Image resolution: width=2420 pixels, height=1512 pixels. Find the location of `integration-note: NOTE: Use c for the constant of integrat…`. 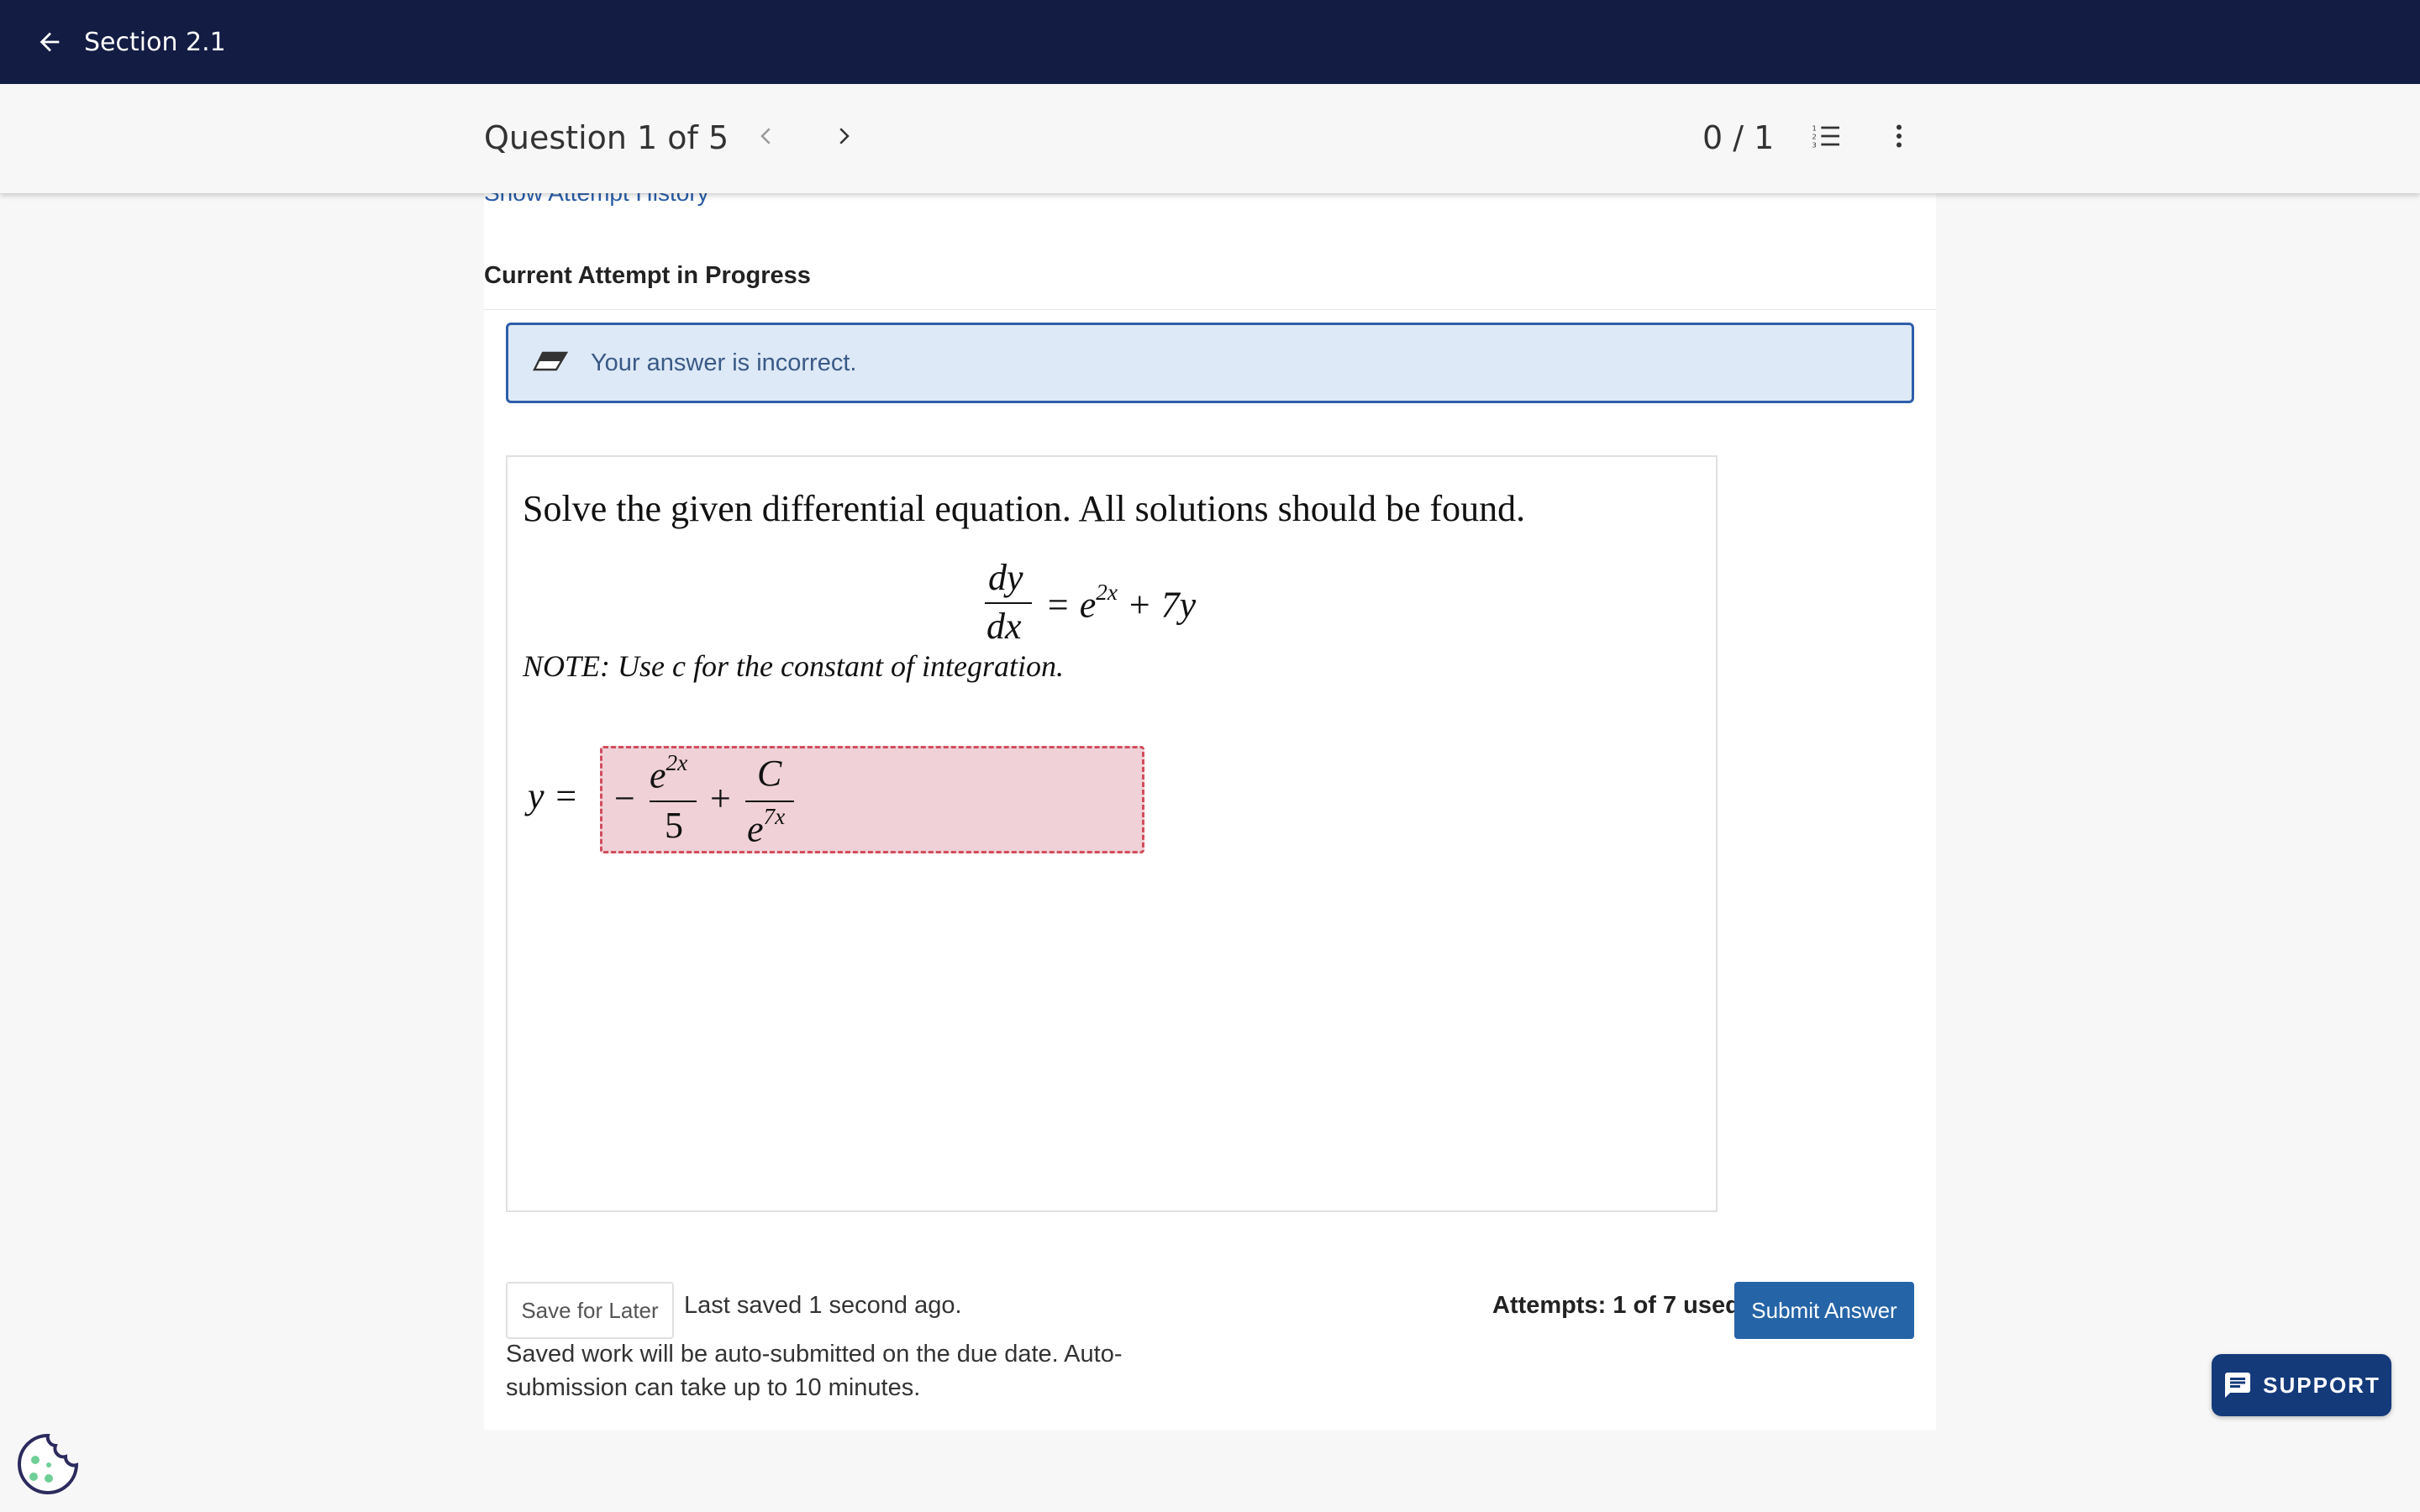

integration-note: NOTE: Use c for the constant of integrat… is located at coordinates (794, 666).